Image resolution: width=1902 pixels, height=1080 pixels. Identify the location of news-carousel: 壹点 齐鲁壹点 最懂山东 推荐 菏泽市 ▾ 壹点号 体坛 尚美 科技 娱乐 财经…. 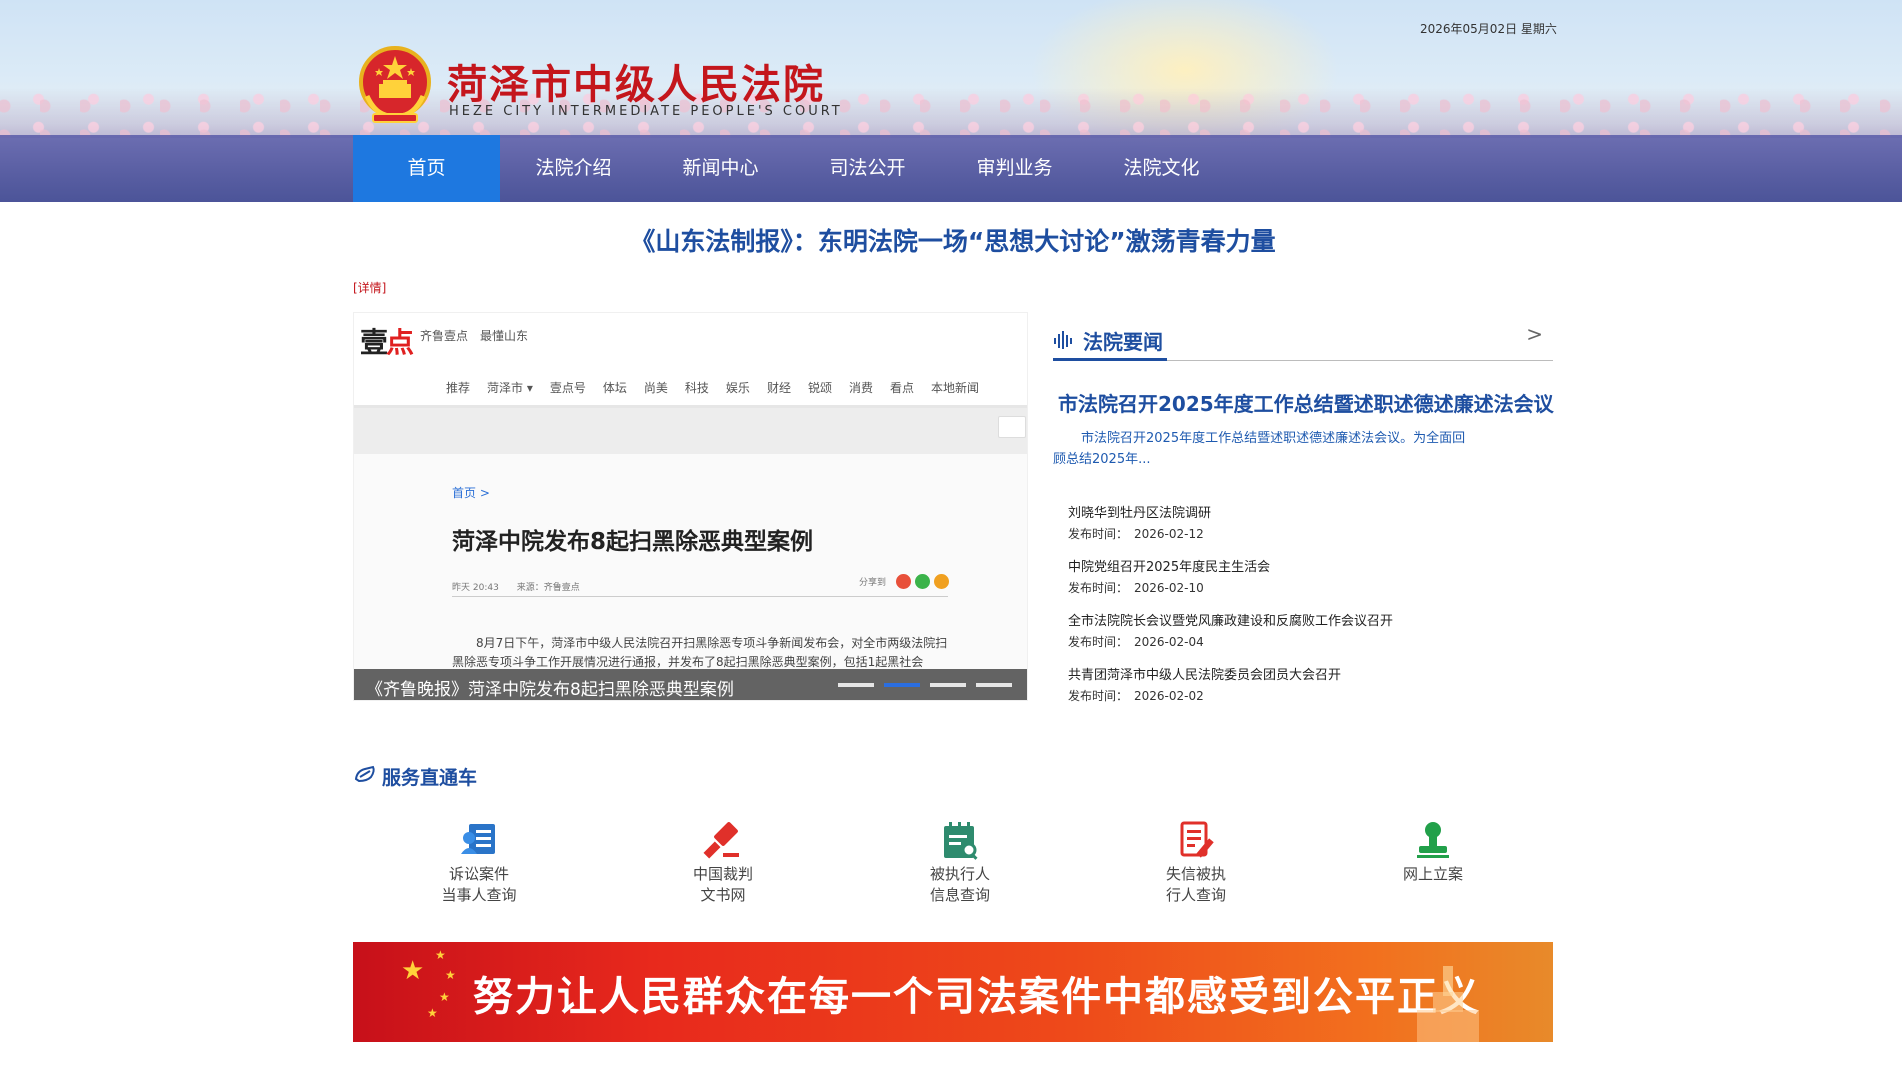
(690, 506).